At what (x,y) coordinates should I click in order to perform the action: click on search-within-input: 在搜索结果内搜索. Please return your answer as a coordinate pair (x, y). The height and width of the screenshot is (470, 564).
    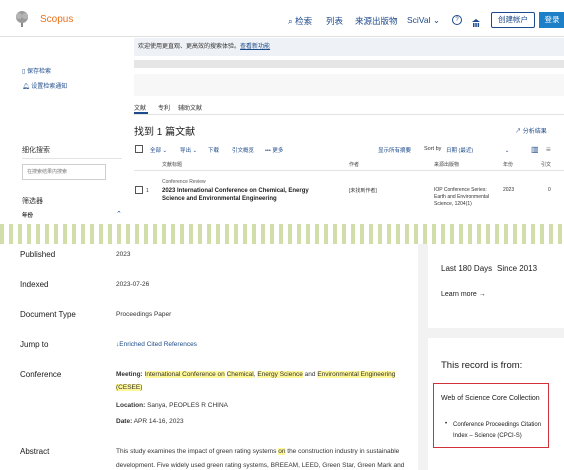
    Looking at the image, I should click on (64, 172).